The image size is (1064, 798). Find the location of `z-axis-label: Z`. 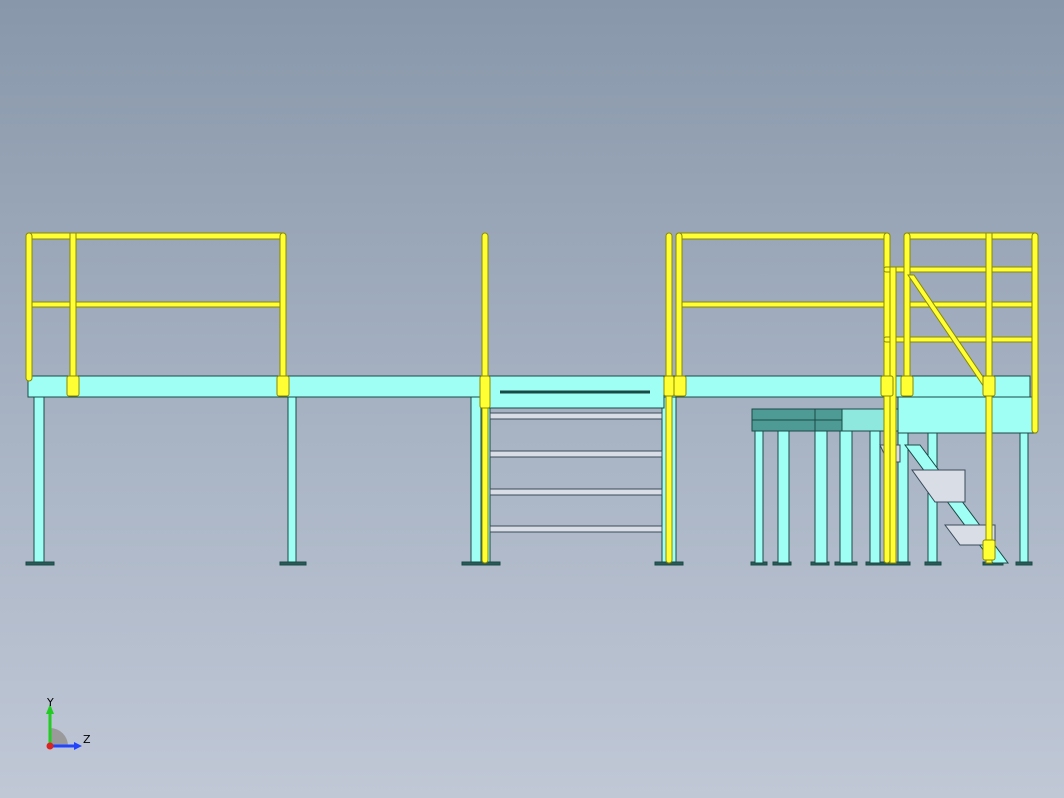

z-axis-label: Z is located at coordinates (87, 739).